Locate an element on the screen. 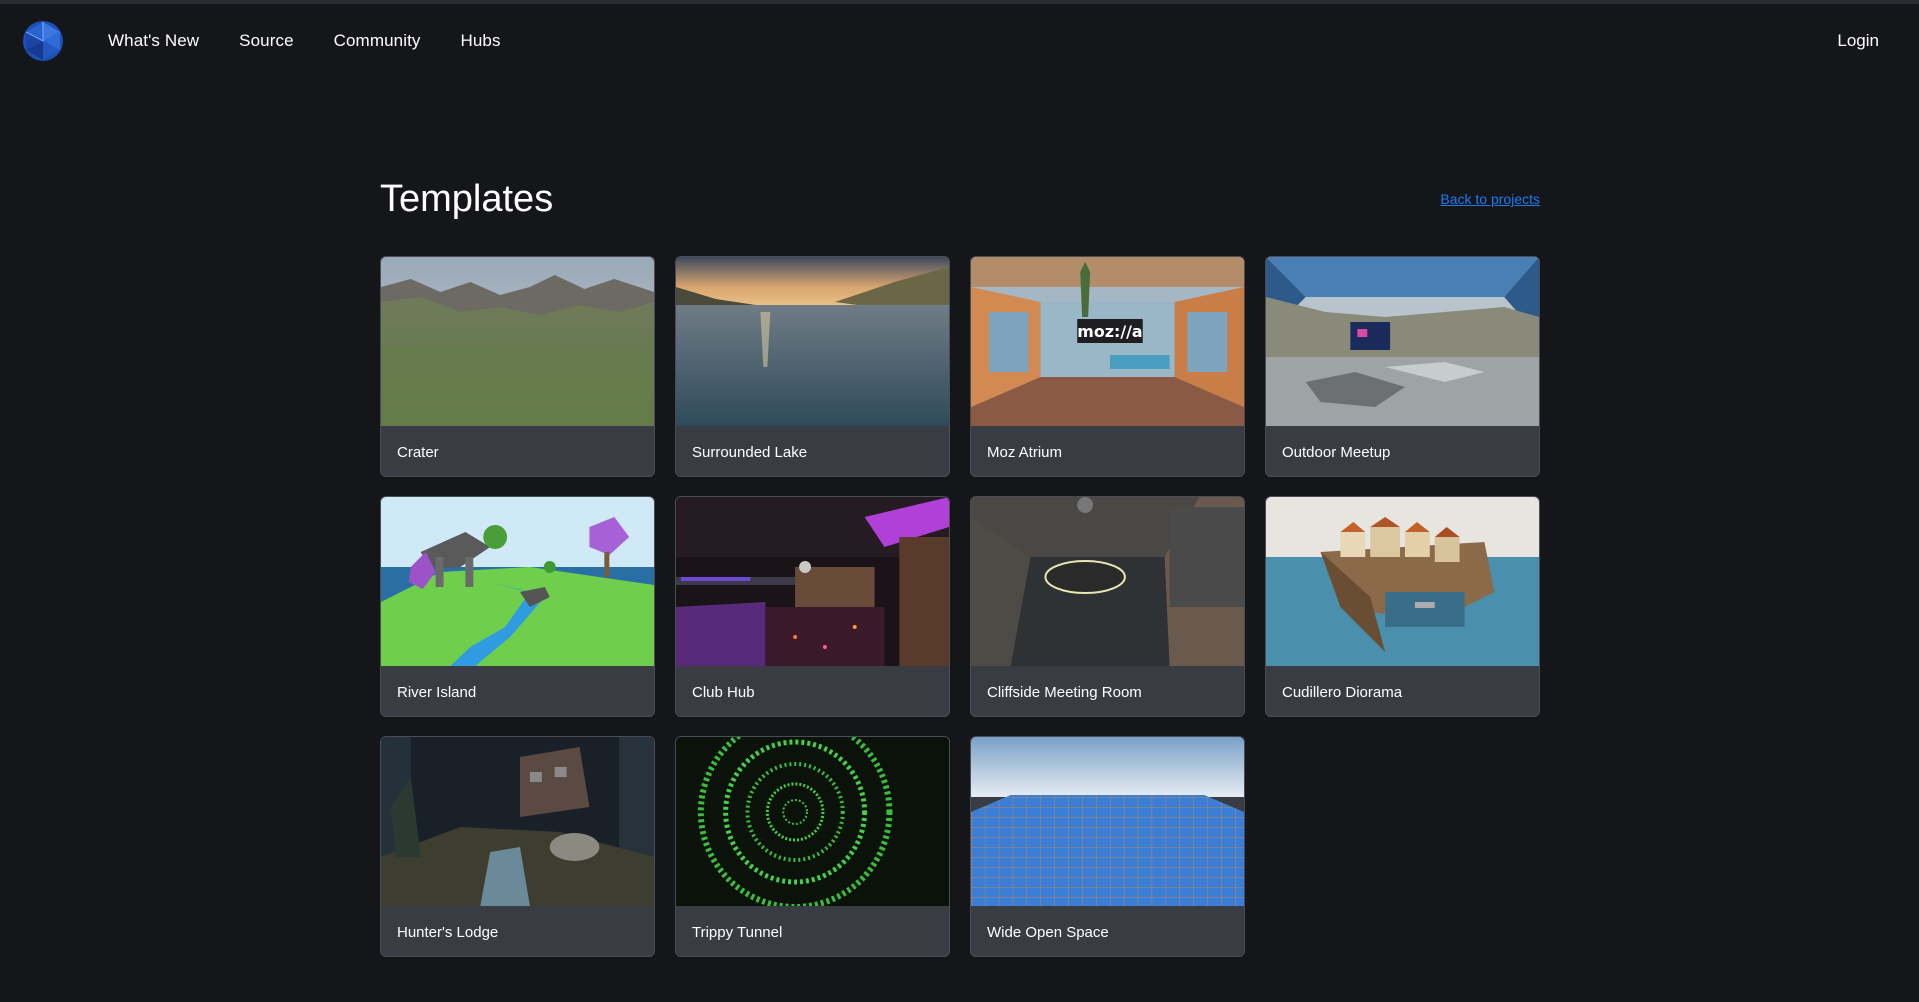 Image resolution: width=1919 pixels, height=1002 pixels. nav-link-whats-new: What's New is located at coordinates (153, 41).